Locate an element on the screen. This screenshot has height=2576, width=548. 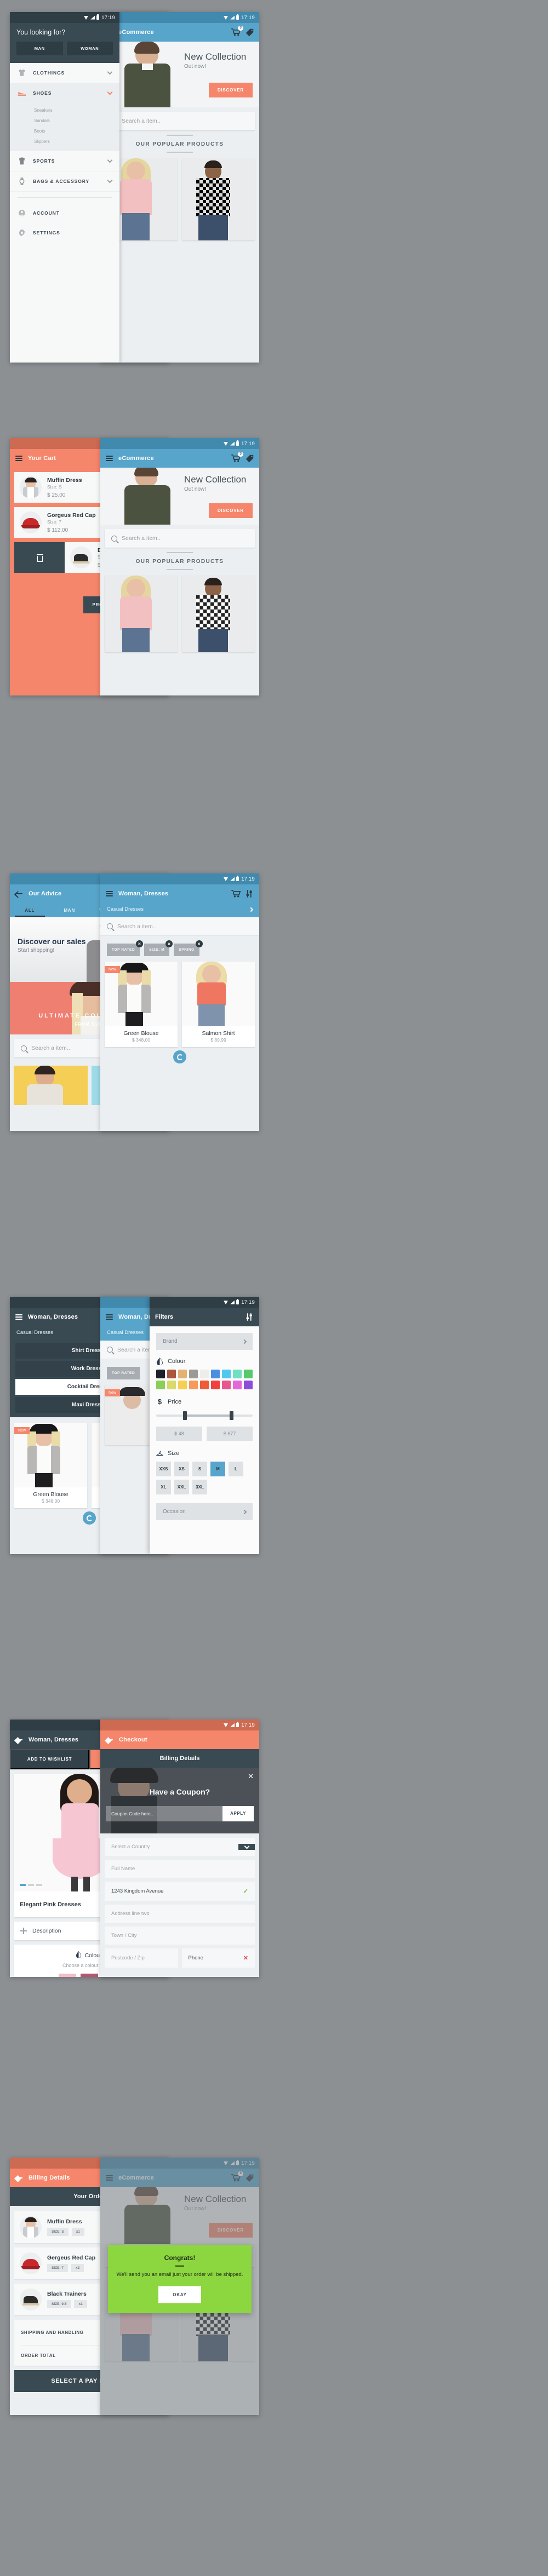
size-option-m: M is located at coordinates (218, 1469).